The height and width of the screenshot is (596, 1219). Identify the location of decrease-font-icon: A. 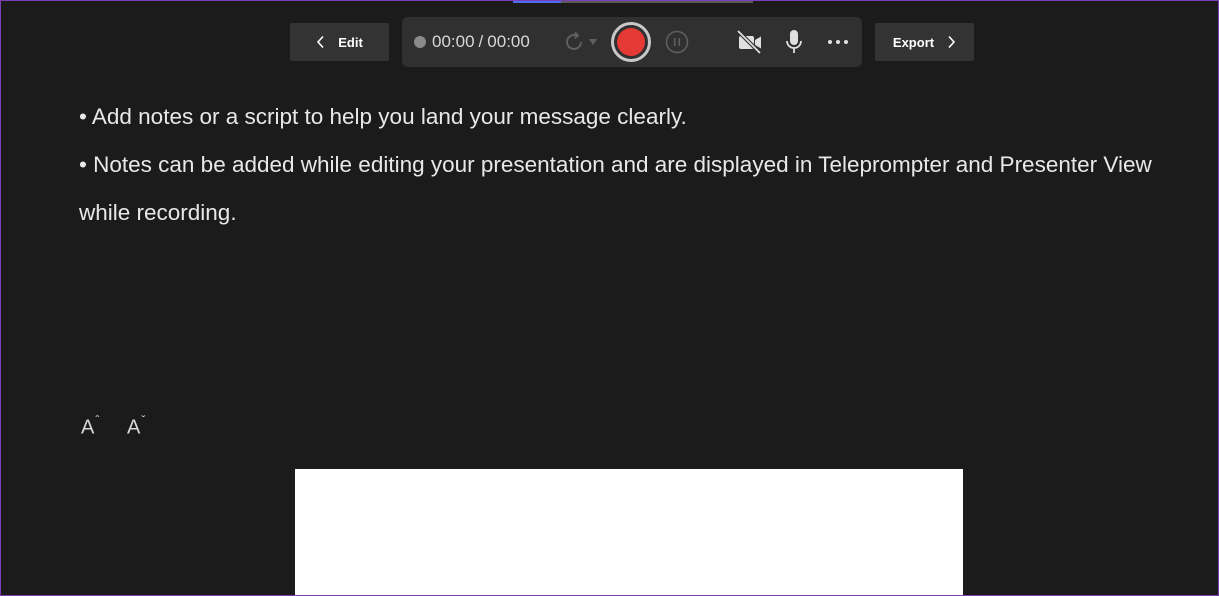
(134, 427).